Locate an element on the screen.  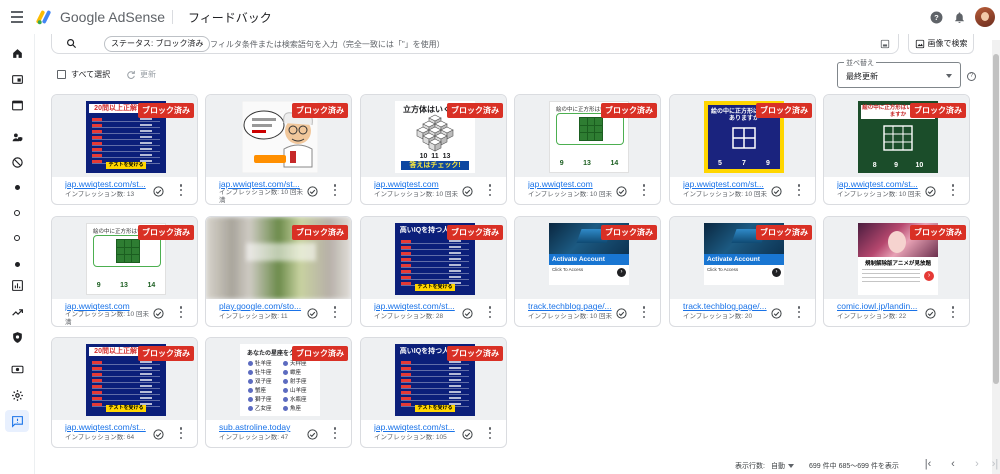
search-icon is located at coordinates (71, 43).